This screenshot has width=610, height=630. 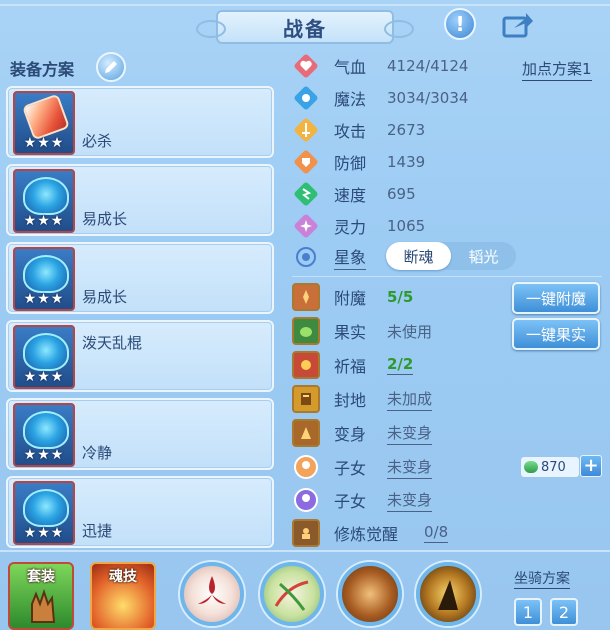 I want to click on equip-label: 必杀, so click(x=97, y=141).